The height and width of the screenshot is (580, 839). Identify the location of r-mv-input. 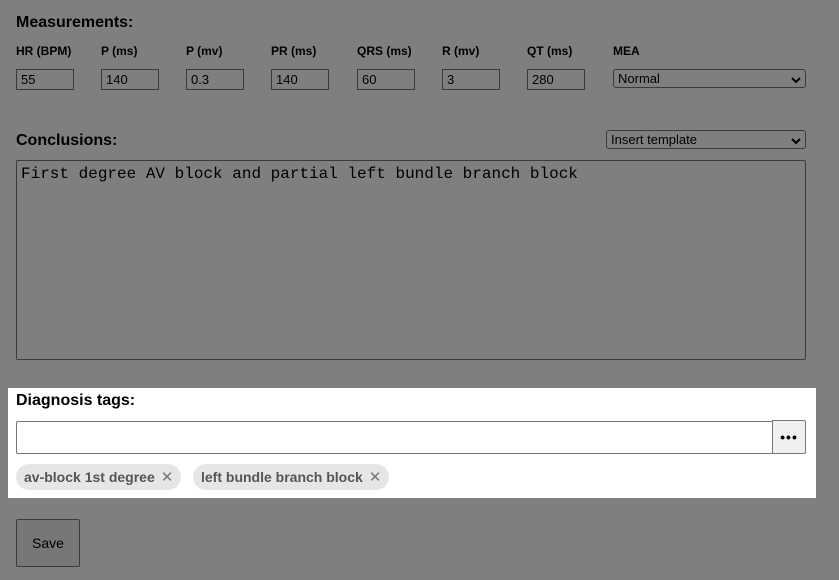
(471, 79).